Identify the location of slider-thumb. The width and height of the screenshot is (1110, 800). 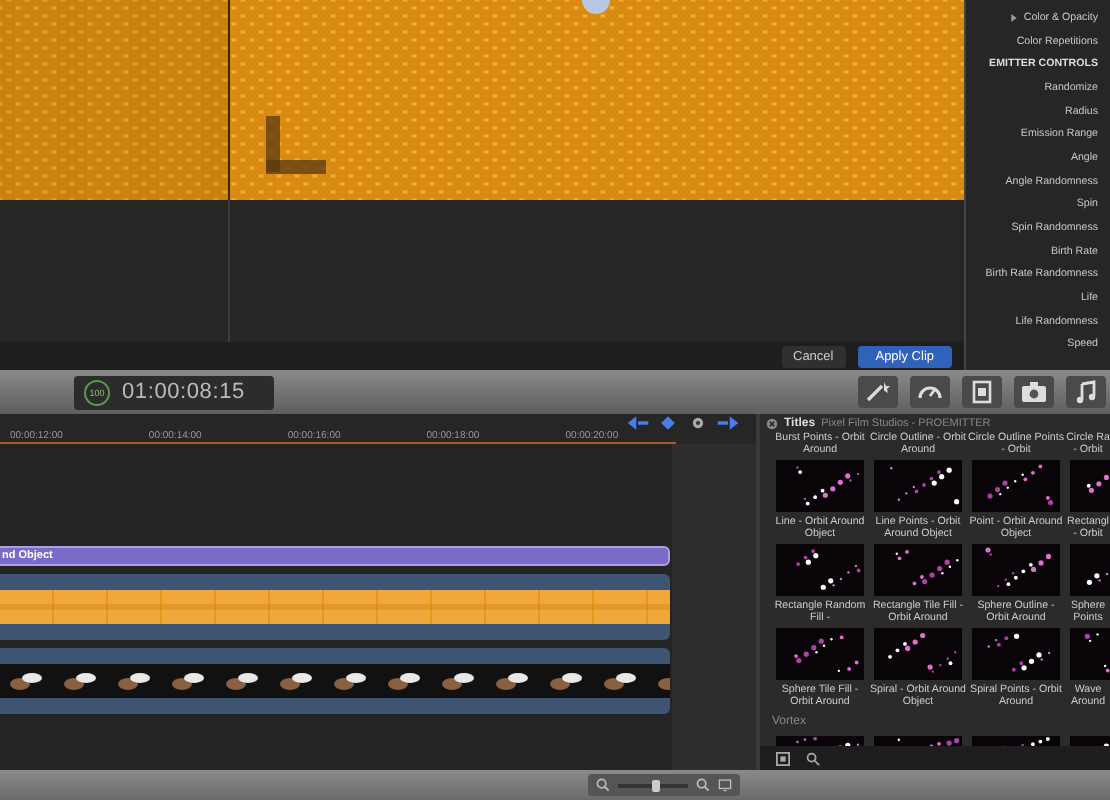
(656, 785).